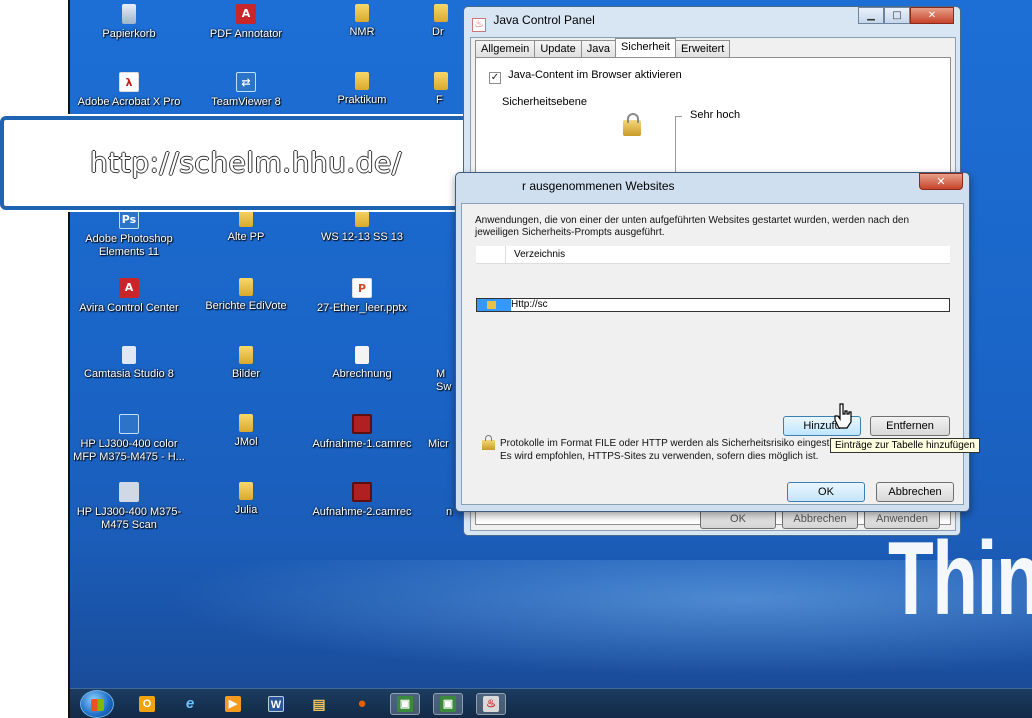  I want to click on dialog-title: r ausgenommenen Websites, so click(598, 186).